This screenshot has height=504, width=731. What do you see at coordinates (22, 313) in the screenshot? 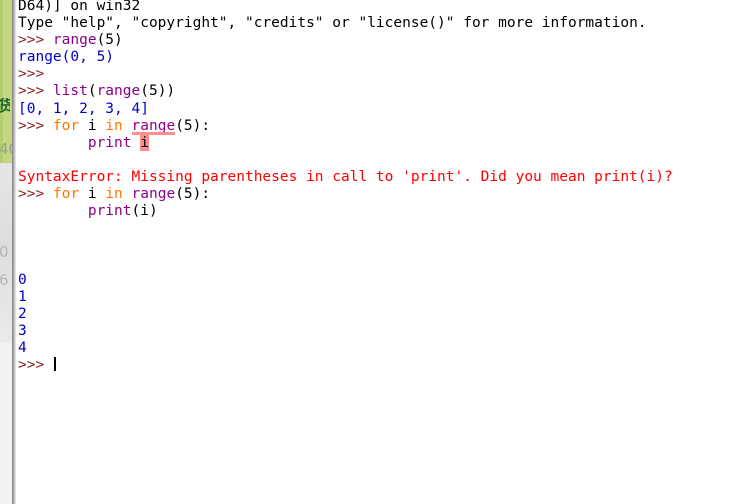
I see `token-stdout: 2` at bounding box center [22, 313].